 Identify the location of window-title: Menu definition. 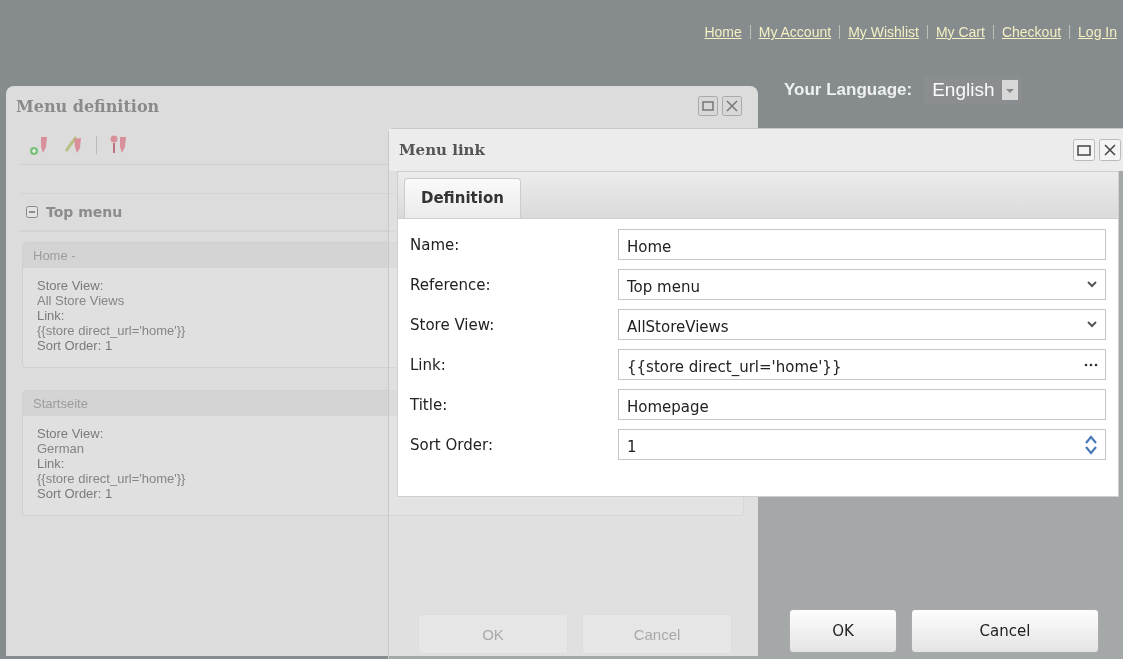
(88, 106).